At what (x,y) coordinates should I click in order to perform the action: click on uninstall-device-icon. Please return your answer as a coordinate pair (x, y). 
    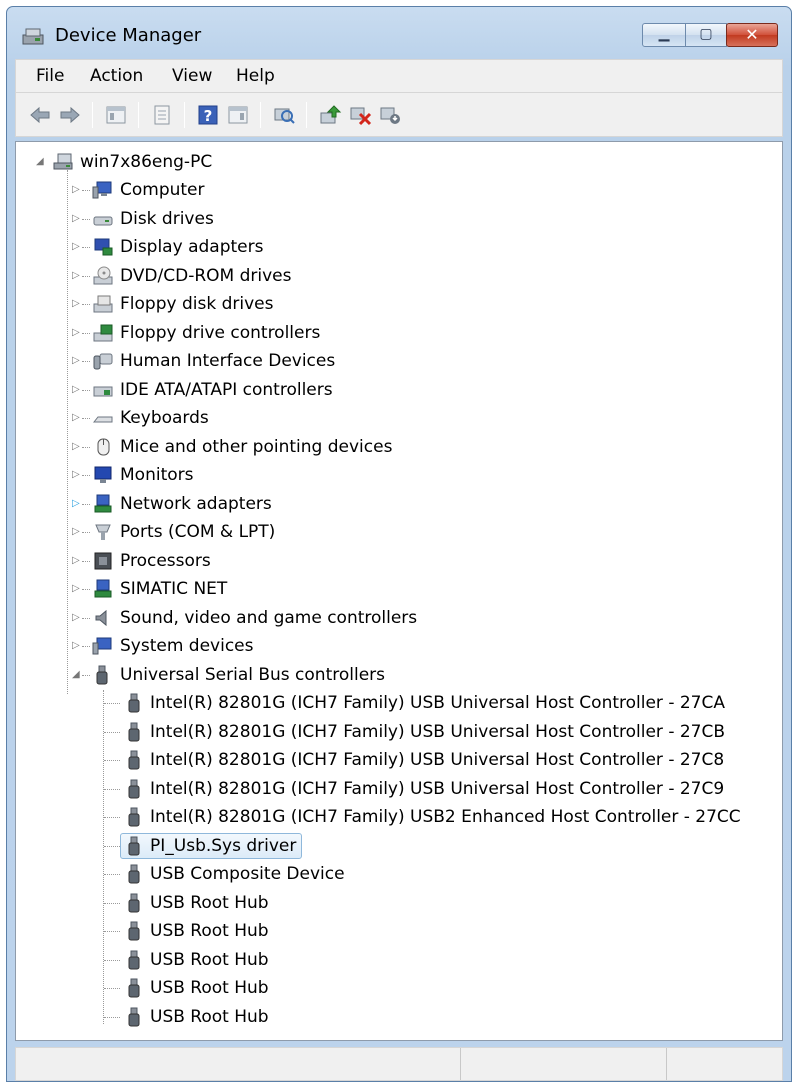
    Looking at the image, I should click on (360, 115).